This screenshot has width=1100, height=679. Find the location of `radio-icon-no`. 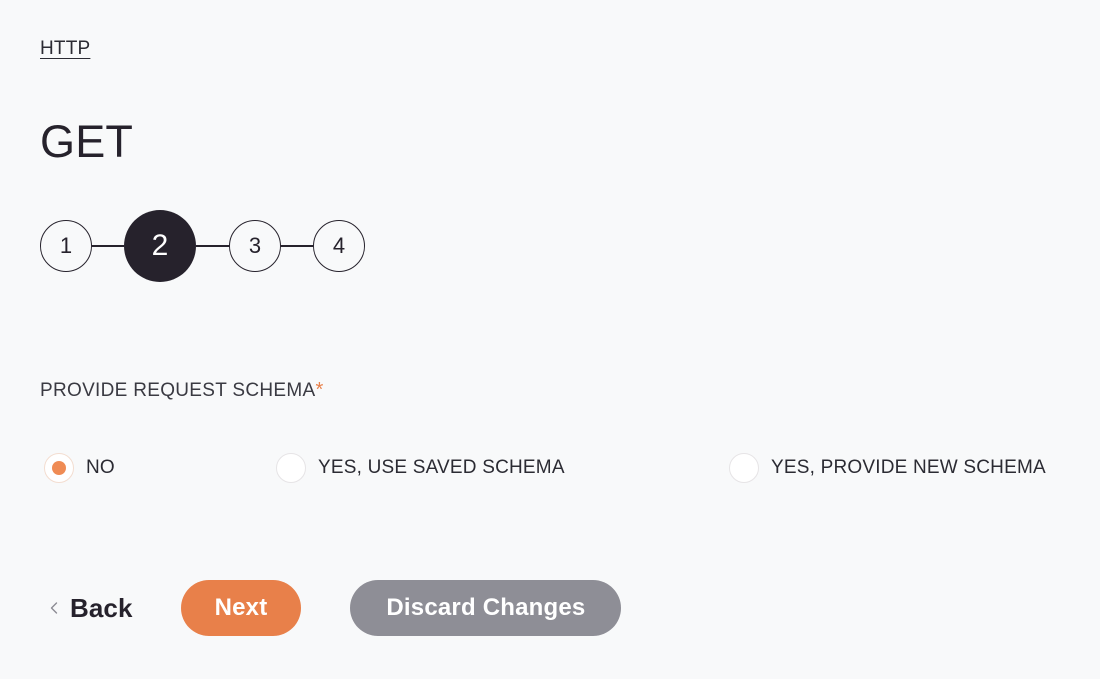

radio-icon-no is located at coordinates (59, 468).